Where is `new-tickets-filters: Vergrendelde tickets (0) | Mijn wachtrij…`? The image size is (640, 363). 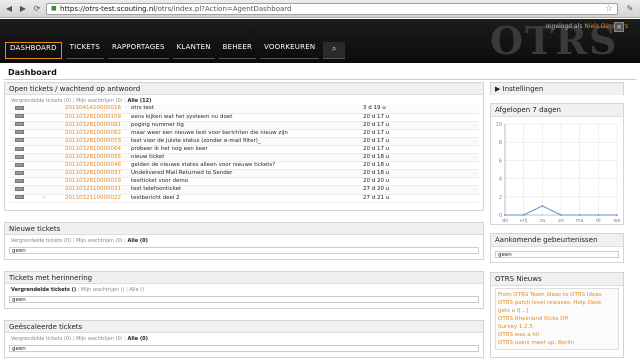 new-tickets-filters: Vergrendelde tickets (0) | Mijn wachtrij… is located at coordinates (79, 241).